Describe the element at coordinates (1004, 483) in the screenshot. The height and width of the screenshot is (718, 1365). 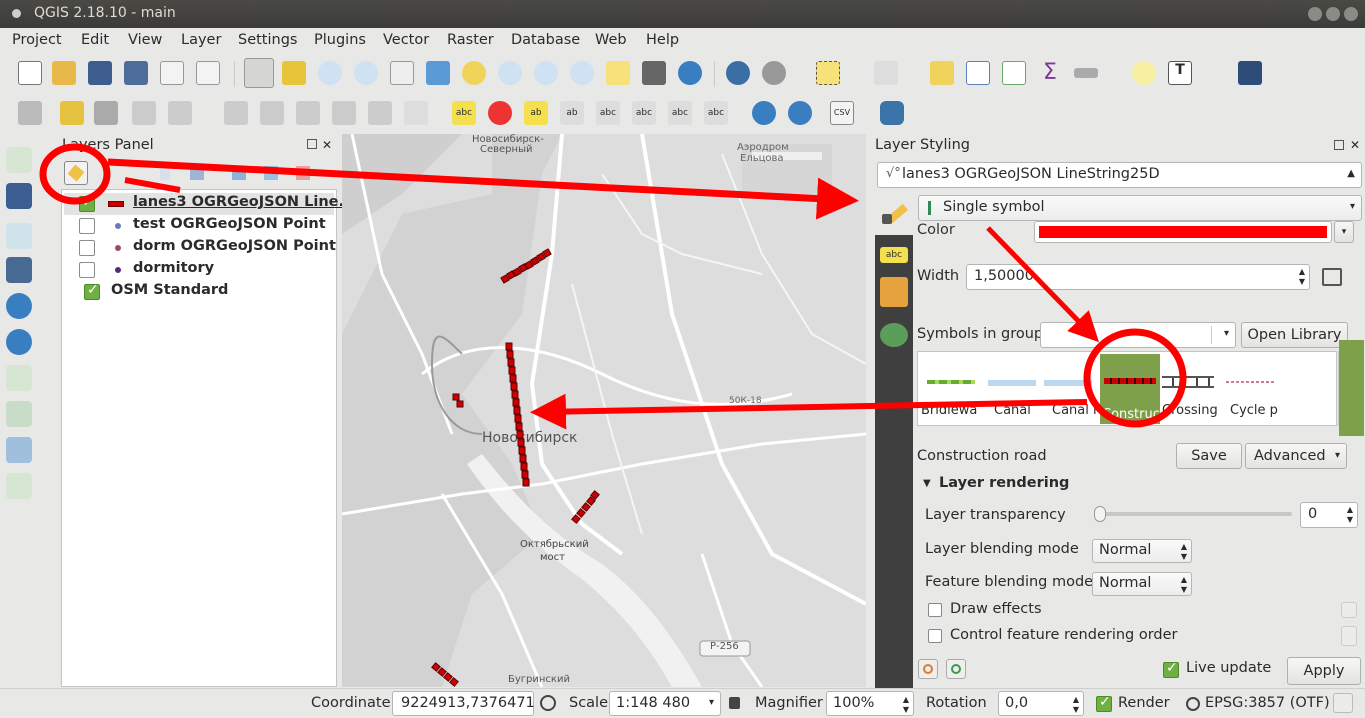
I see `layer-rendering-header: Layer rendering` at that location.